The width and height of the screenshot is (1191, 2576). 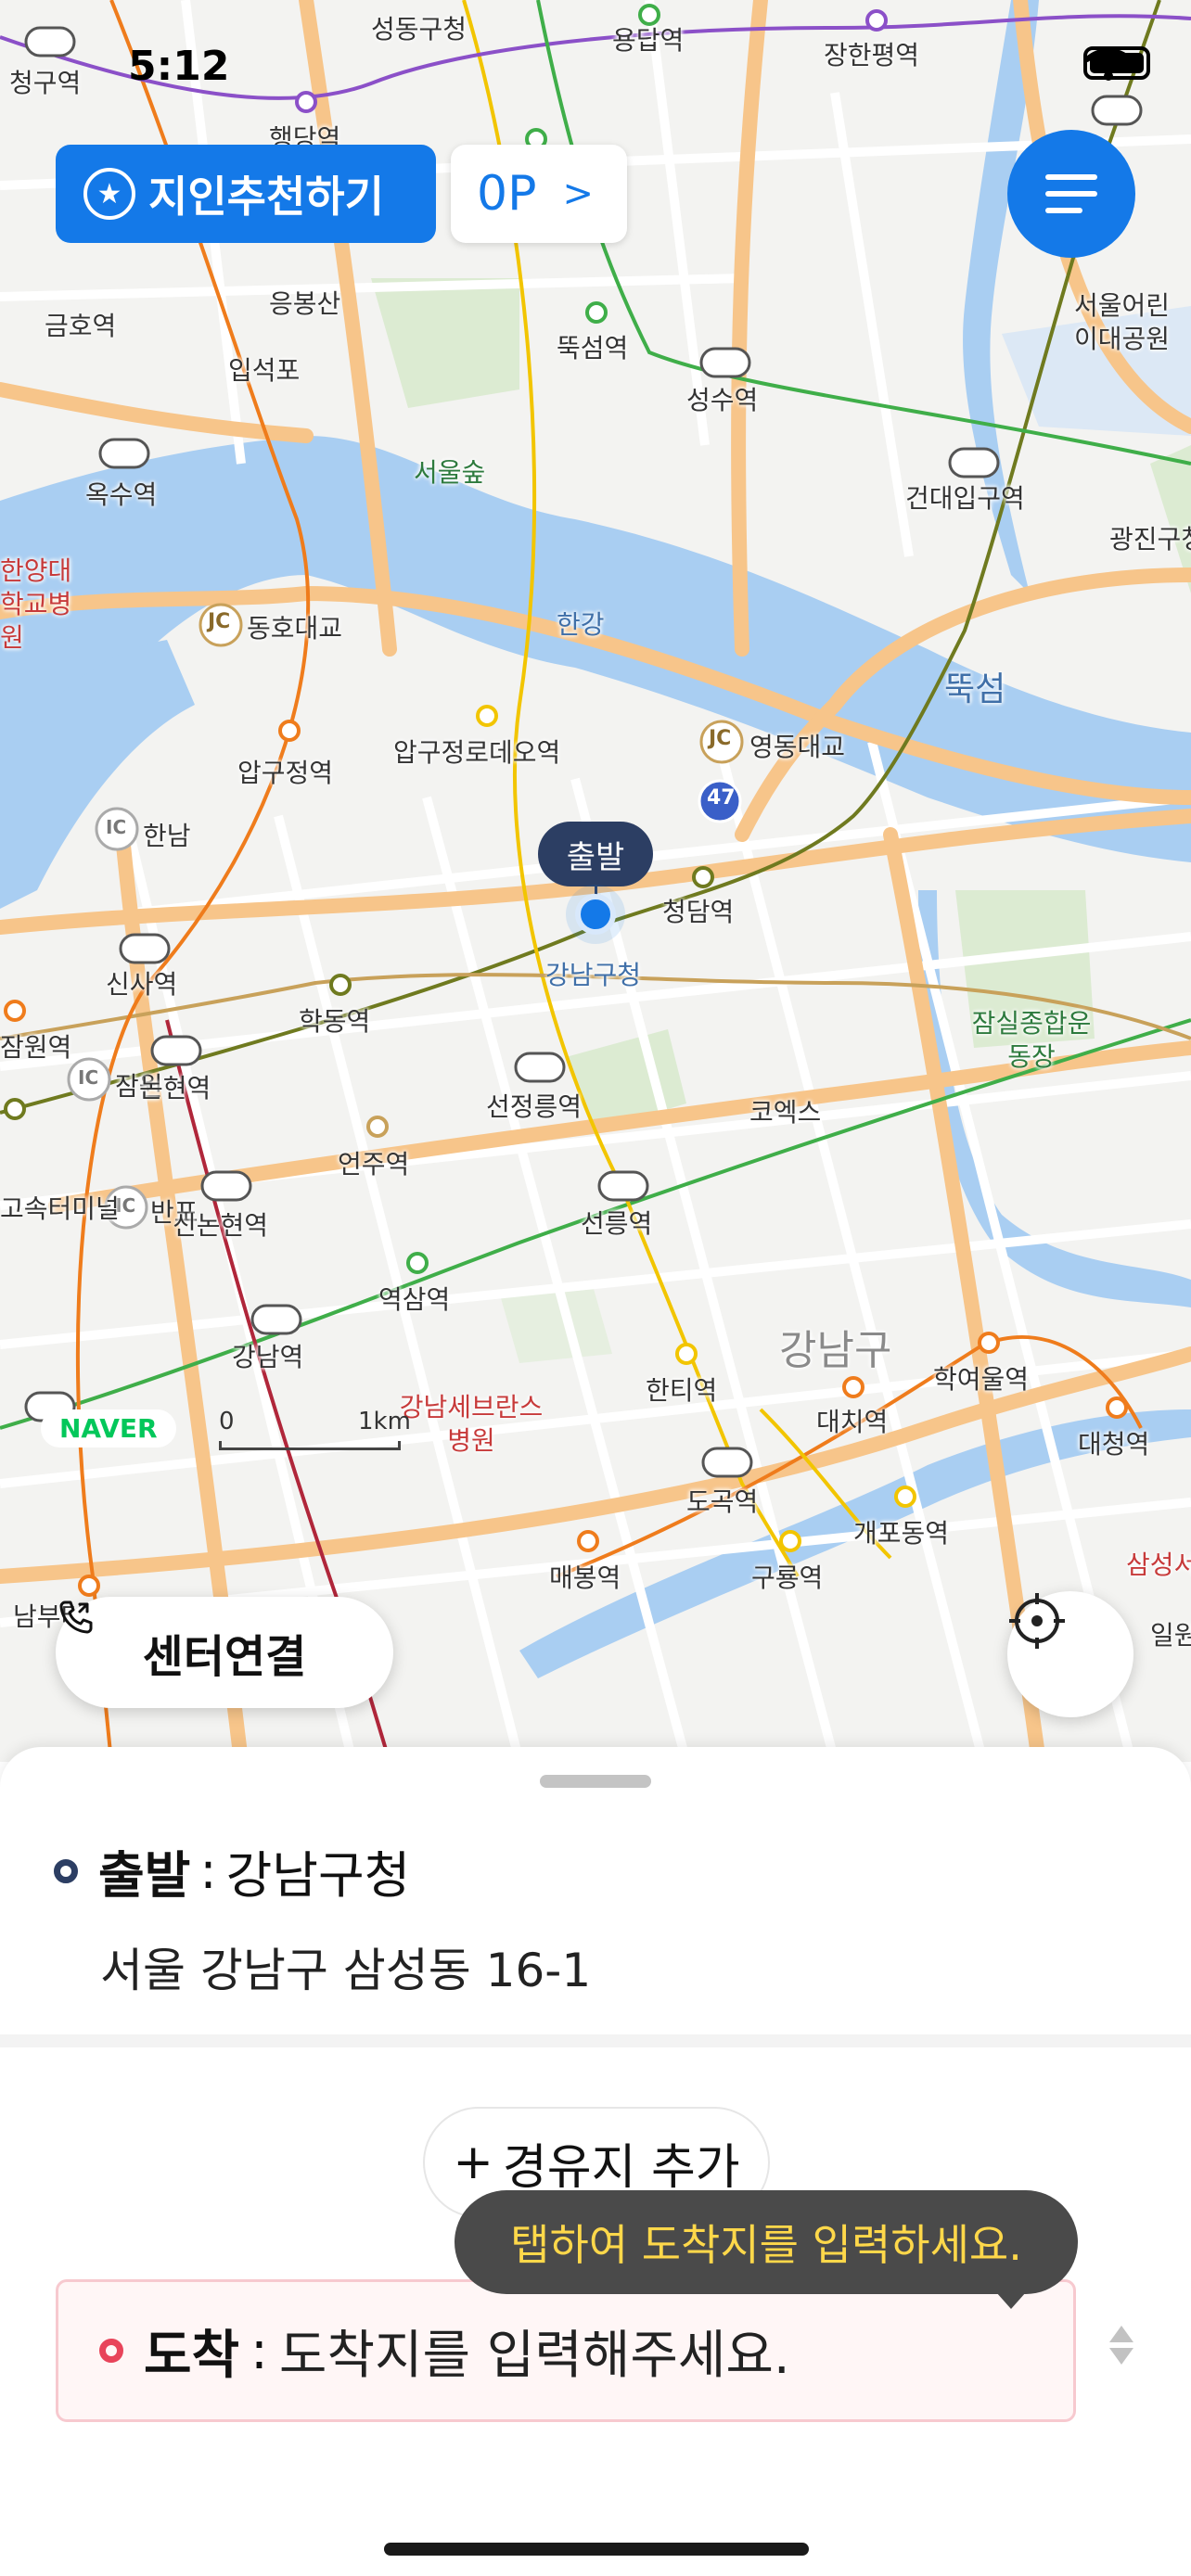 I want to click on section-divider, so click(x=595, y=2040).